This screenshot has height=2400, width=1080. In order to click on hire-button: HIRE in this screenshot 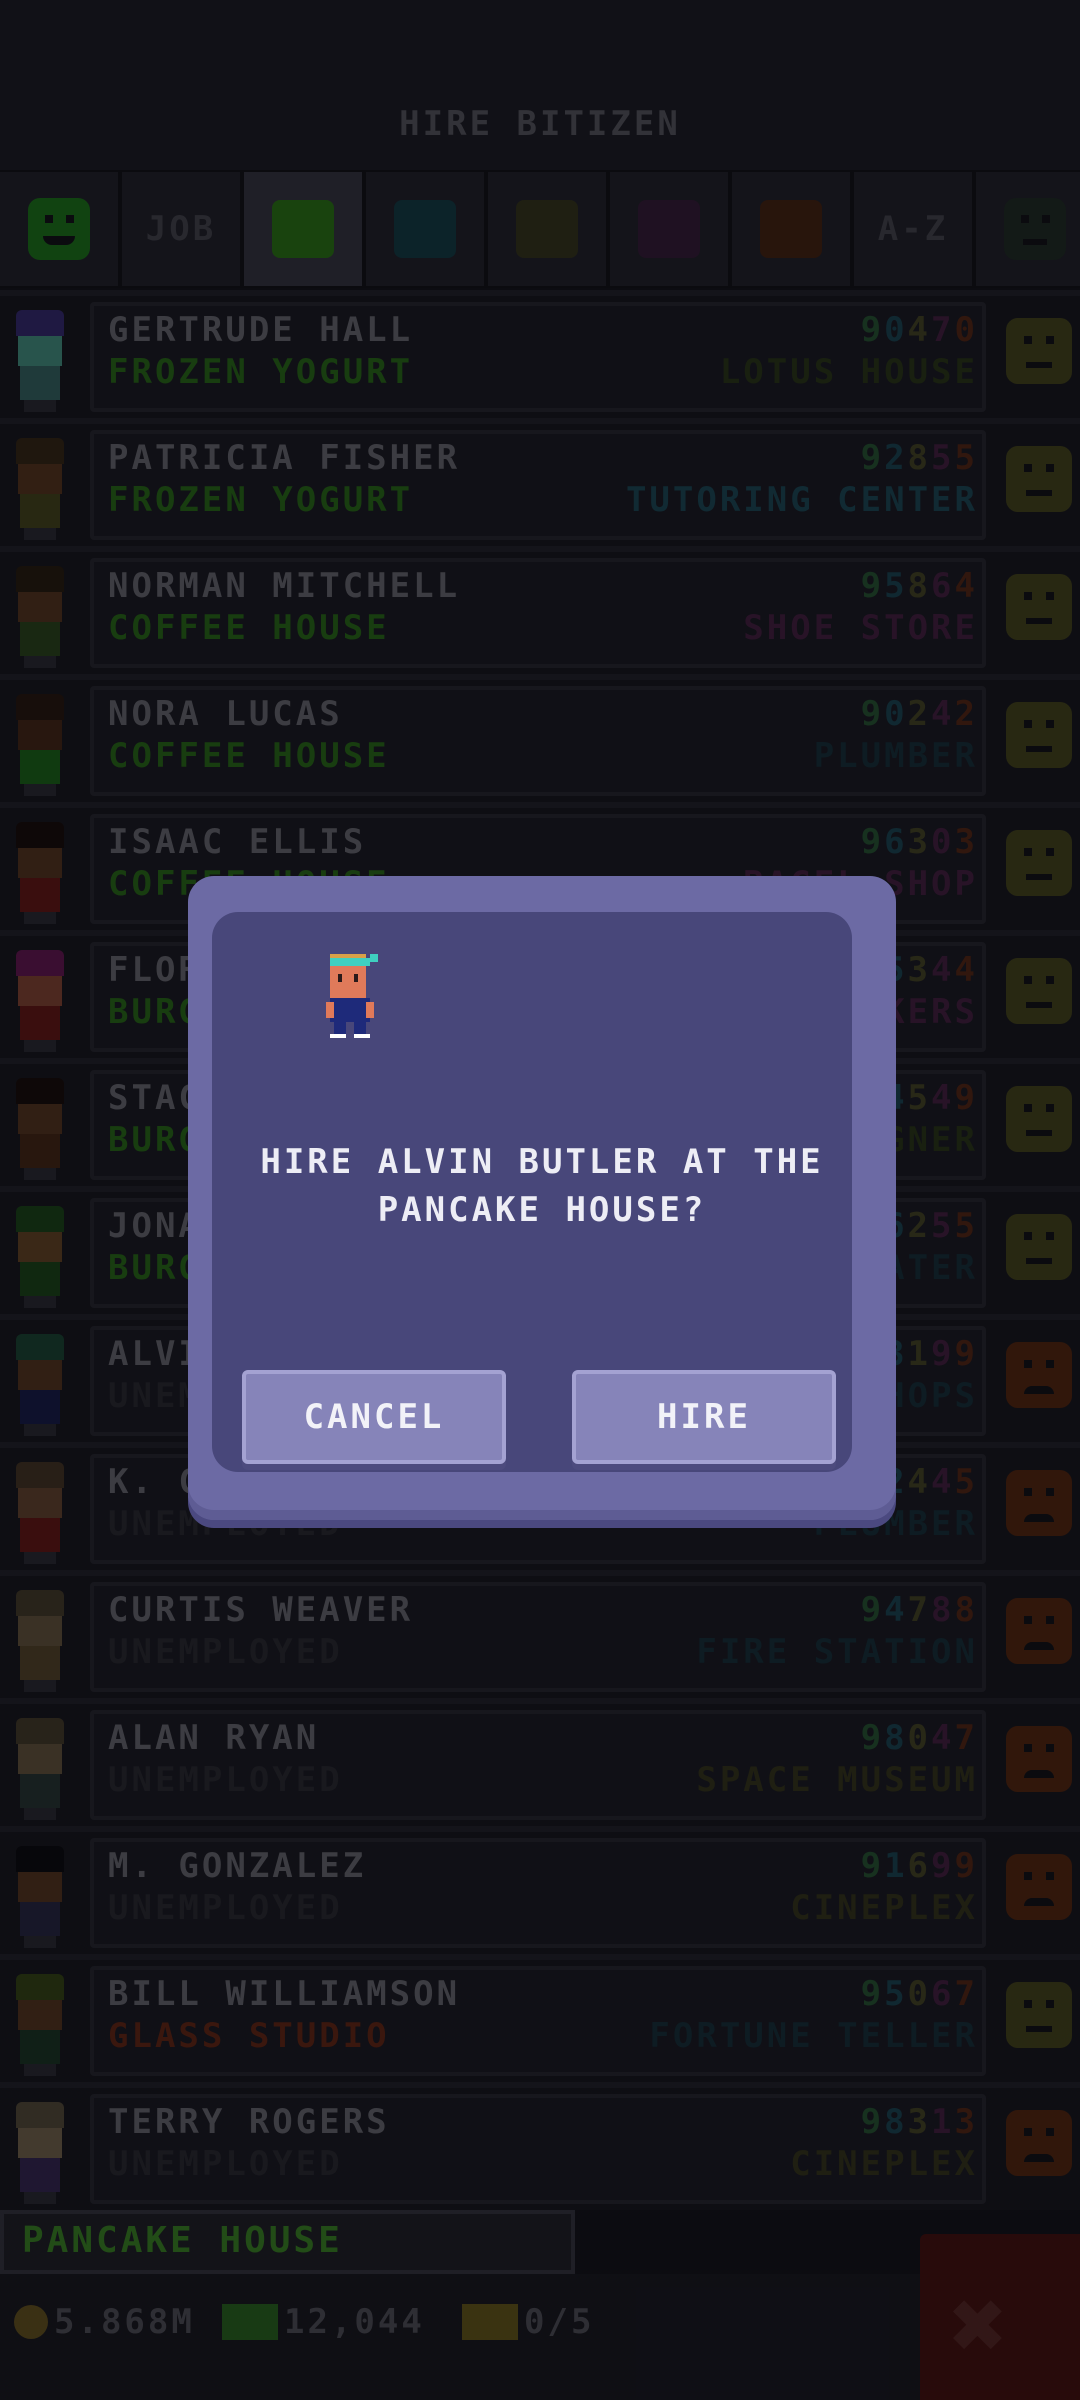, I will do `click(704, 1417)`.